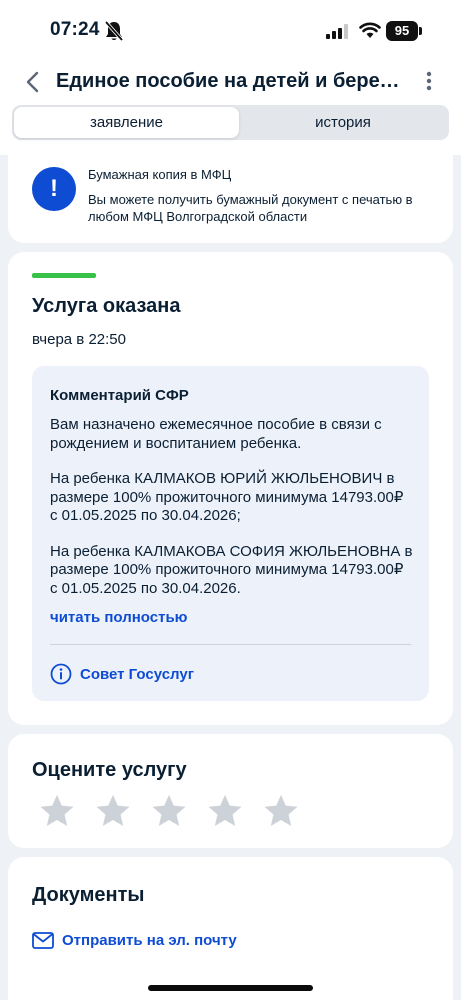 This screenshot has width=461, height=1000. Describe the element at coordinates (225, 811) in the screenshot. I see `star-4-icon` at that location.